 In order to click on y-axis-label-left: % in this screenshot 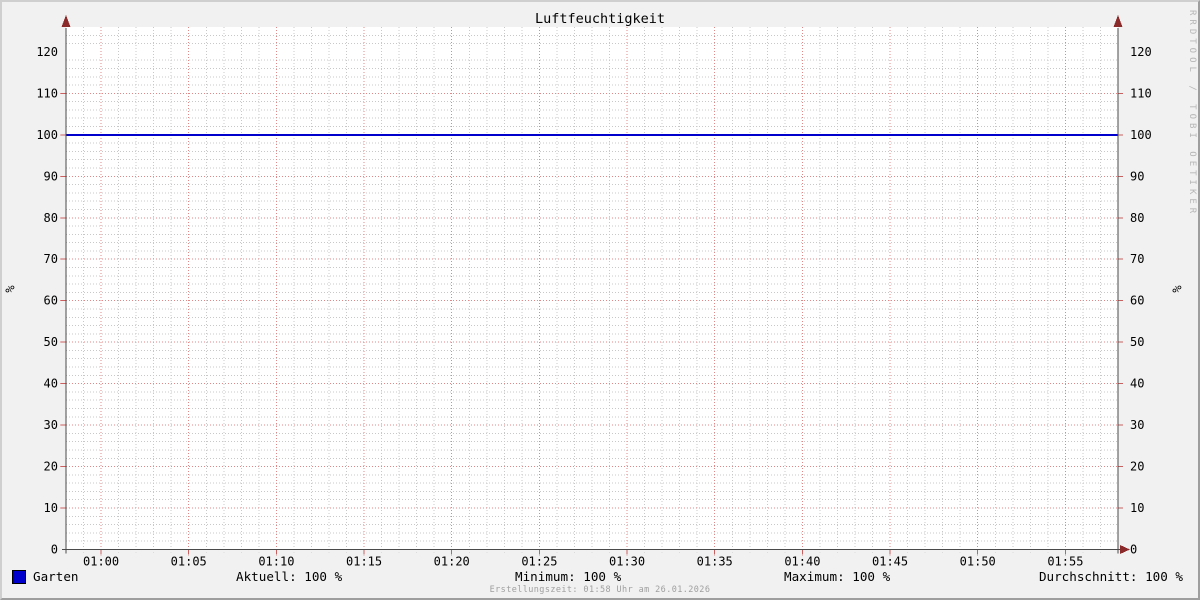, I will do `click(9, 289)`.